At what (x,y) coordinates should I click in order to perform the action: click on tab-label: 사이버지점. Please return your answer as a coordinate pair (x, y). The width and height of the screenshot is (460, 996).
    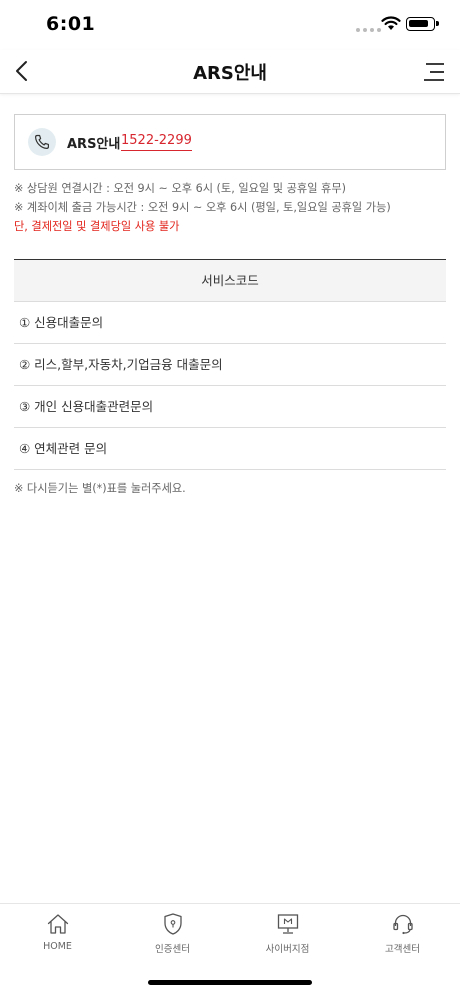
    Looking at the image, I should click on (287, 949).